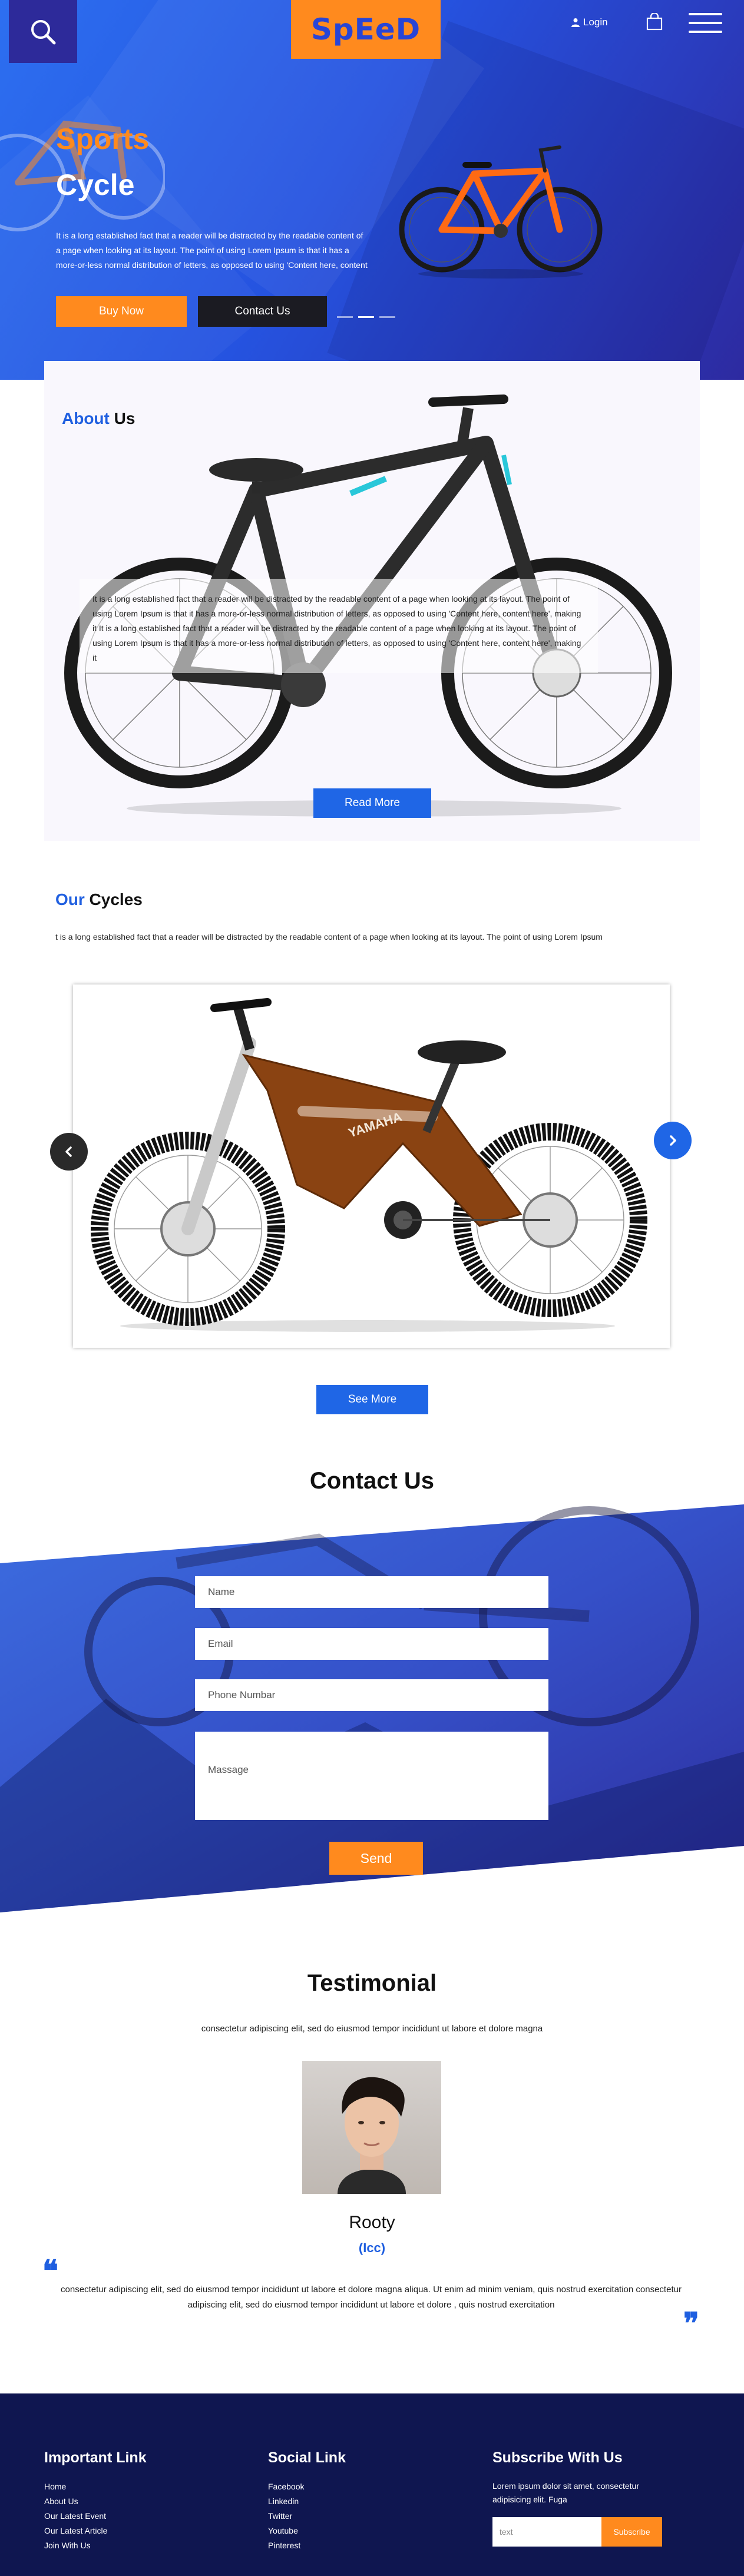 The width and height of the screenshot is (744, 2576). What do you see at coordinates (113, 899) in the screenshot?
I see `cycles-title-rest: Cycles` at bounding box center [113, 899].